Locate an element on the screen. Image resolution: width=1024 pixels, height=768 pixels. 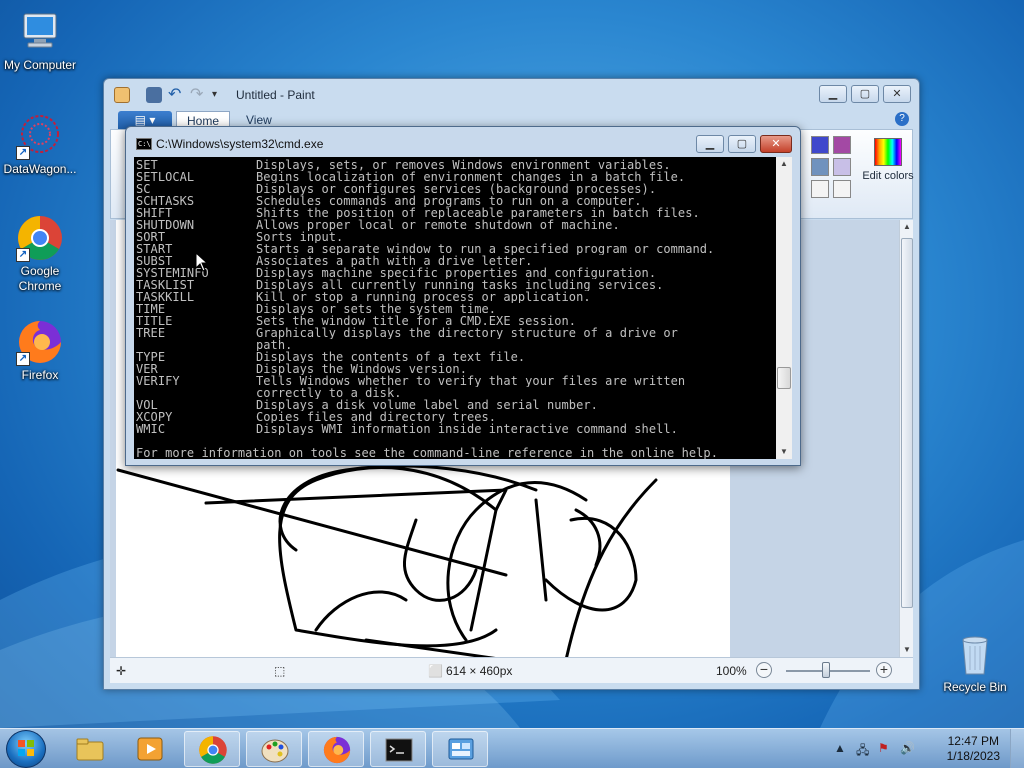
paint-palette-icon is located at coordinates (275, 751).